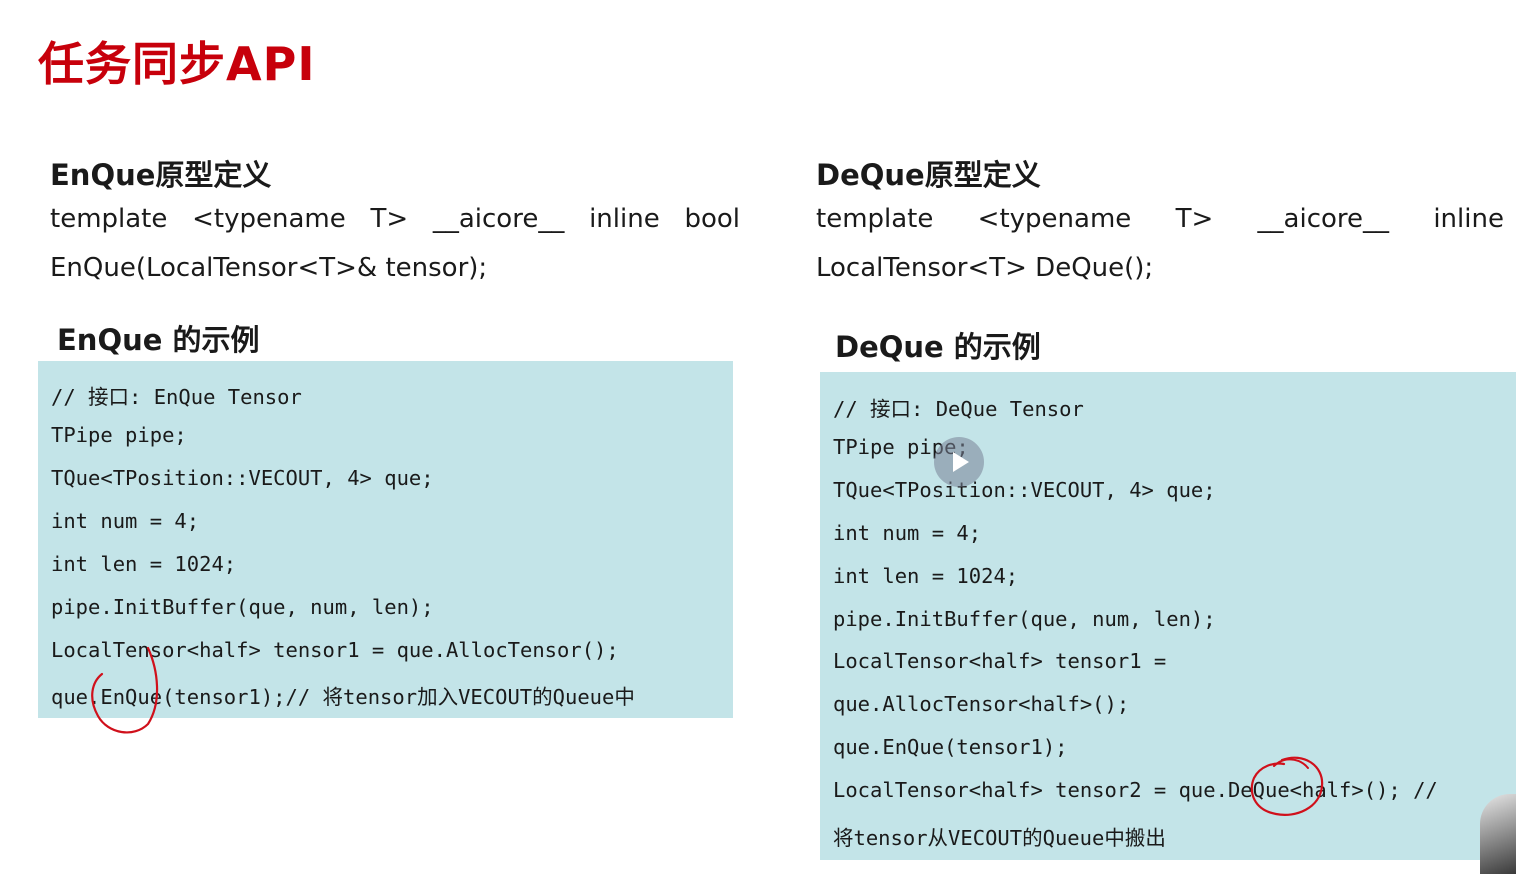 The width and height of the screenshot is (1516, 874). What do you see at coordinates (712, 219) in the screenshot?
I see `proto-token: bool` at bounding box center [712, 219].